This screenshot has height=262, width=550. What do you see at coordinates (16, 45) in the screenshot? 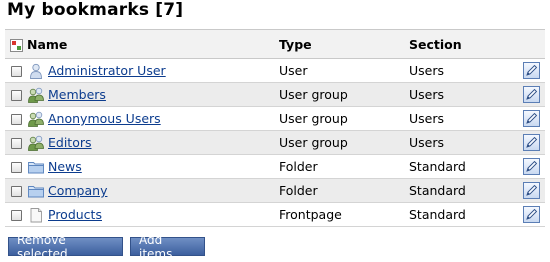
I see `invert-selection-icon` at bounding box center [16, 45].